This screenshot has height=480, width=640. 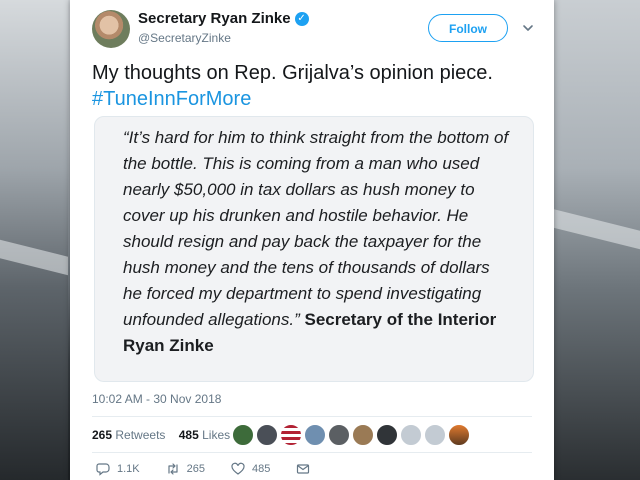 I want to click on background-left, so click(x=34, y=240).